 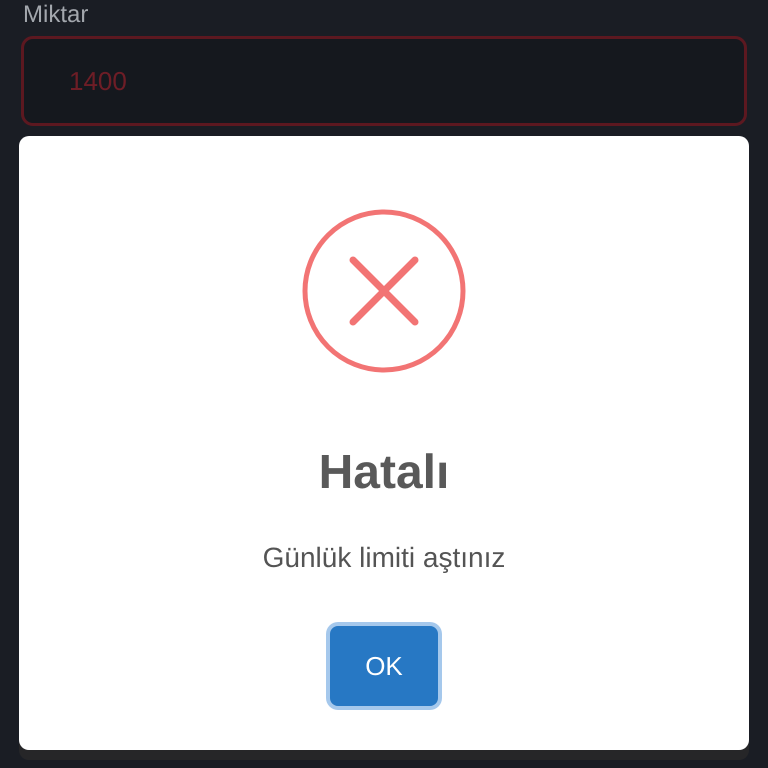 I want to click on ok-button: OK, so click(x=384, y=666).